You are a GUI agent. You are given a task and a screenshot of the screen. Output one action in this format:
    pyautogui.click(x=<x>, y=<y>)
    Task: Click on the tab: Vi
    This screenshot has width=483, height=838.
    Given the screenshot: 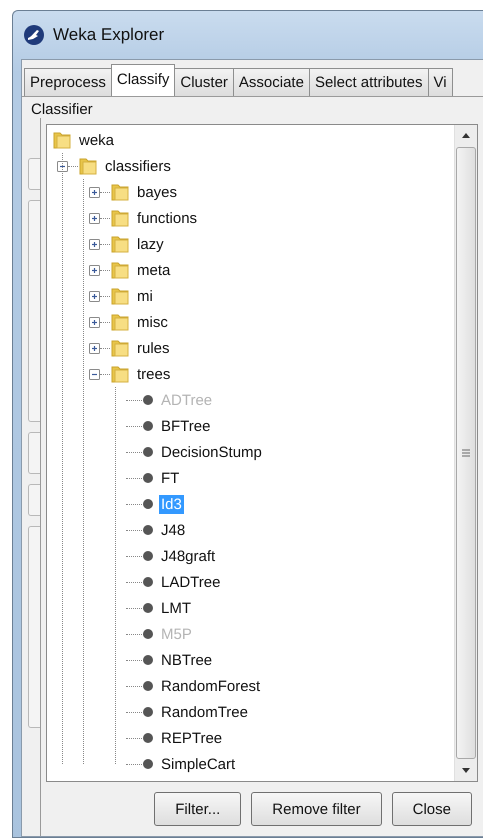 What is the action you would take?
    pyautogui.click(x=440, y=82)
    